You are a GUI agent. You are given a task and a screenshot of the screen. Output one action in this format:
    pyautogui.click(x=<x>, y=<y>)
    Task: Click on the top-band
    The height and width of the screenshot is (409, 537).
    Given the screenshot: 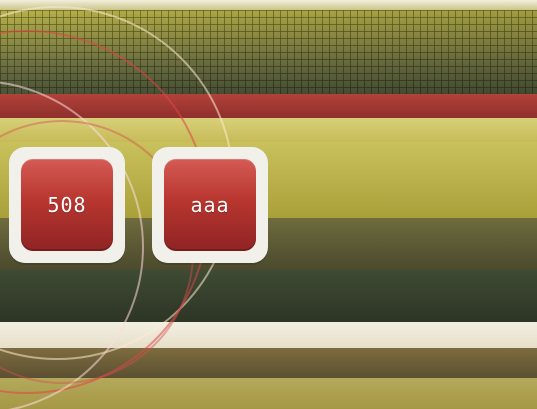 What is the action you would take?
    pyautogui.click(x=268, y=5)
    